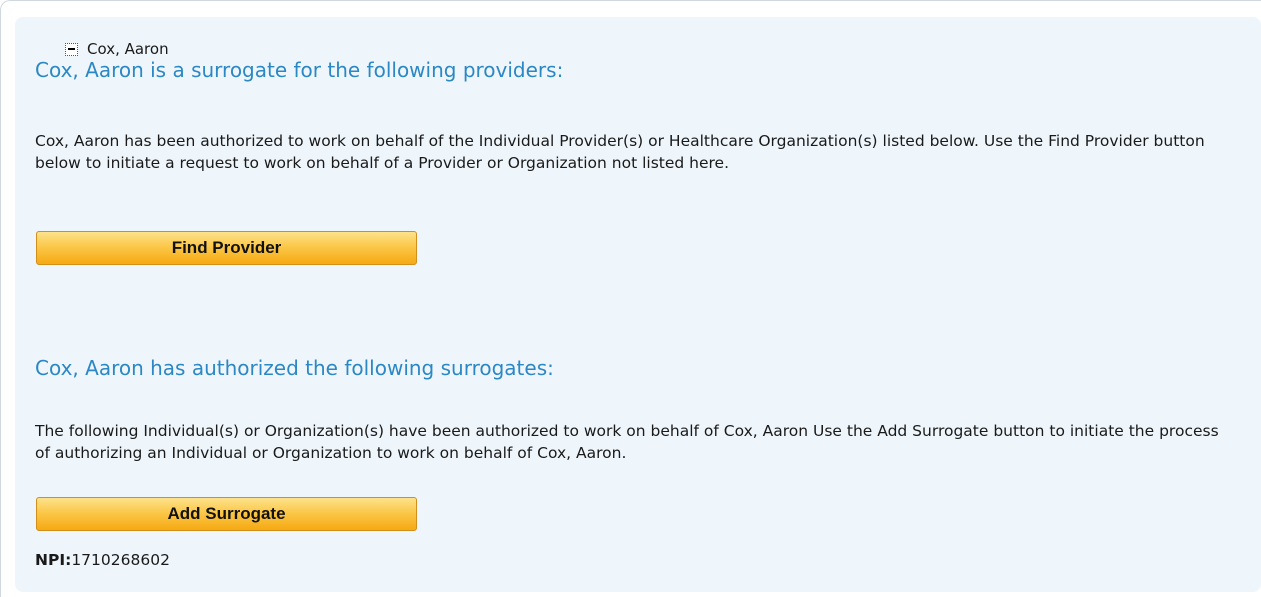 The height and width of the screenshot is (597, 1261). I want to click on npi-line: NPI:1710268602, so click(102, 560).